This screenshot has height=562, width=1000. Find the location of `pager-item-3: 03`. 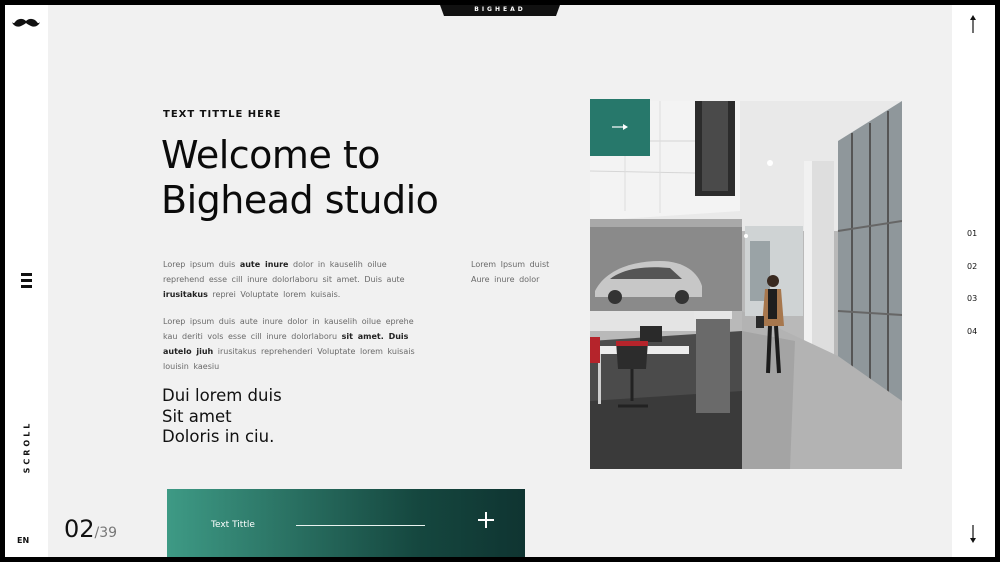

pager-item-3: 03 is located at coordinates (972, 299).